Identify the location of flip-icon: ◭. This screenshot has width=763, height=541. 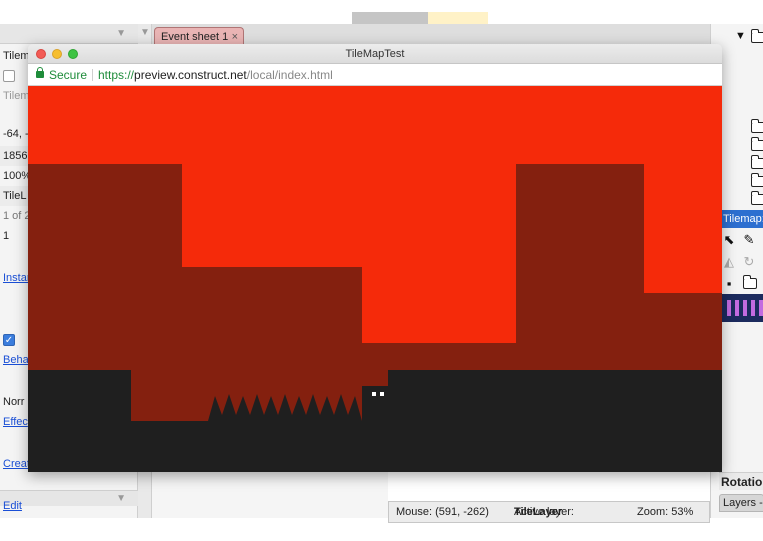
(729, 262).